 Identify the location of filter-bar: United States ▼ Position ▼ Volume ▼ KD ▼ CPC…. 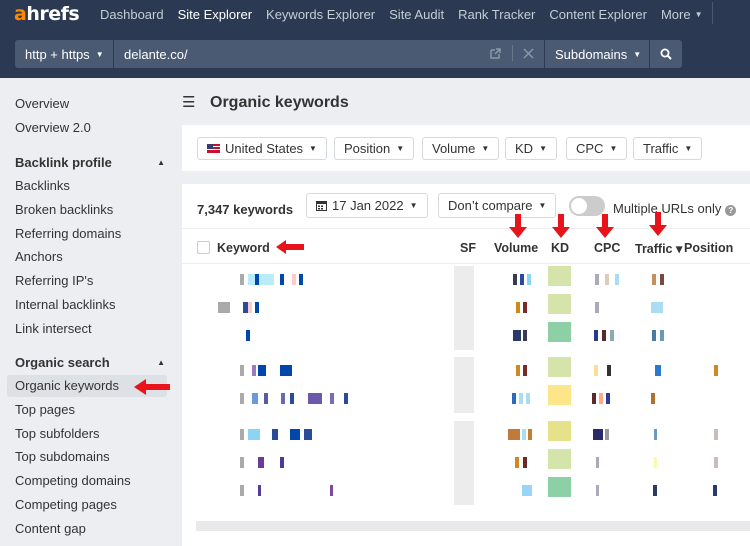
(466, 148).